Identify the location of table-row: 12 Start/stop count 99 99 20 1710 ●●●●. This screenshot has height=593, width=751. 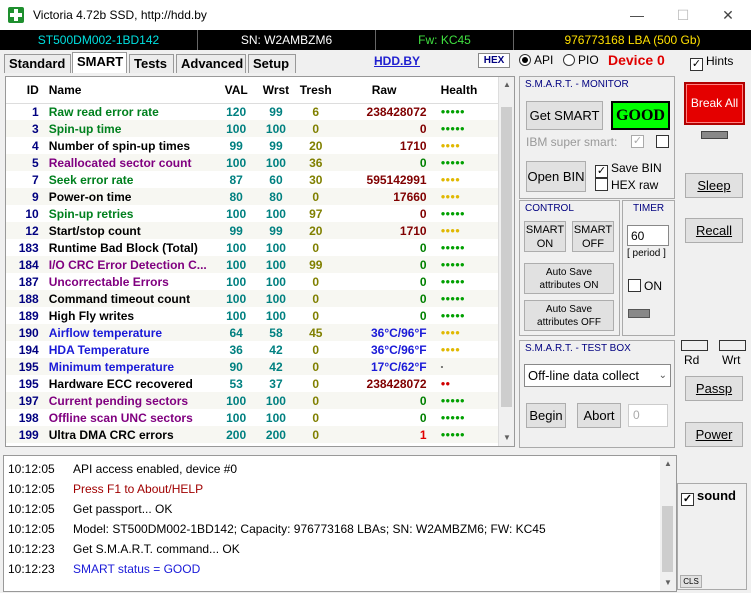
(252, 230).